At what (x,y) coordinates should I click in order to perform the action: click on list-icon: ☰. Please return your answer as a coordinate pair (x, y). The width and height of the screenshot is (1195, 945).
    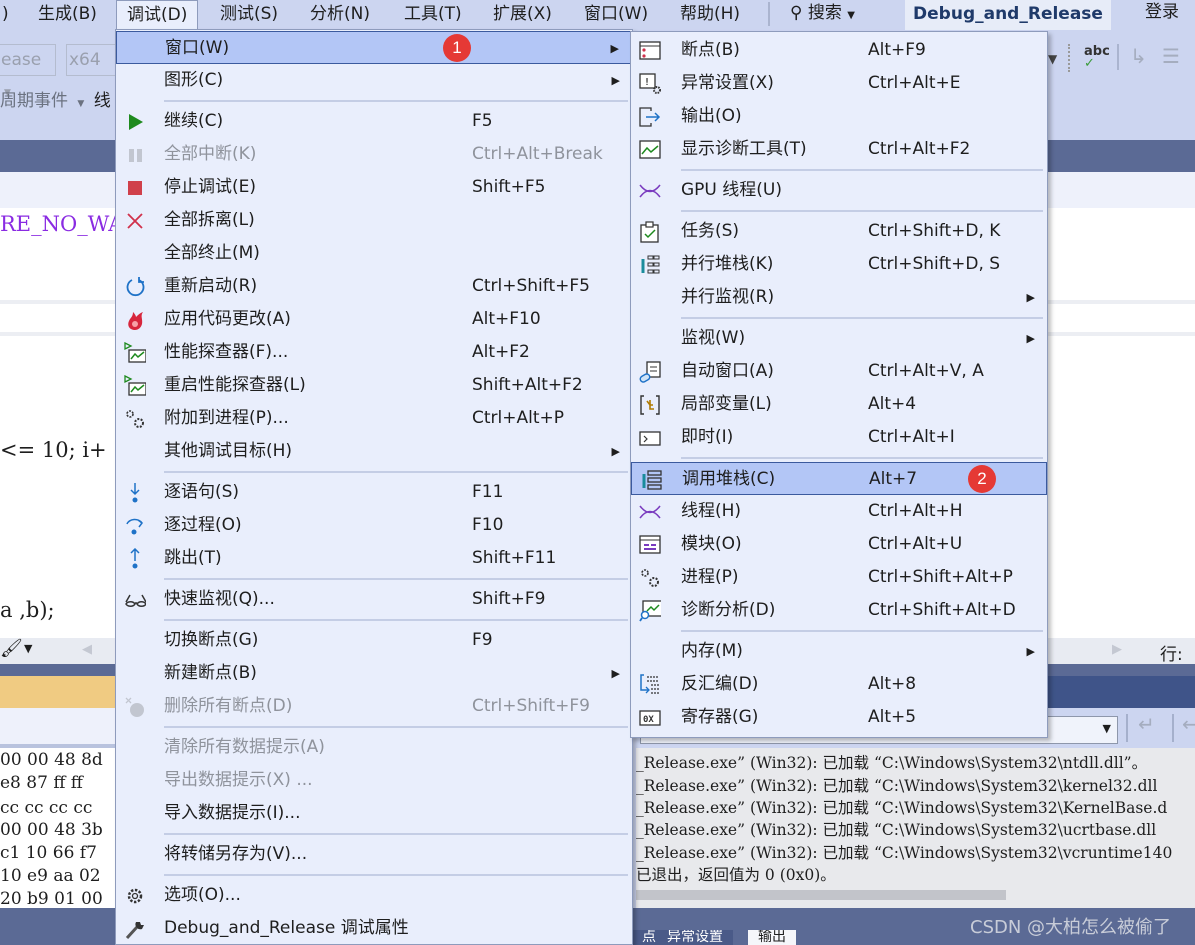
    Looking at the image, I should click on (1171, 56).